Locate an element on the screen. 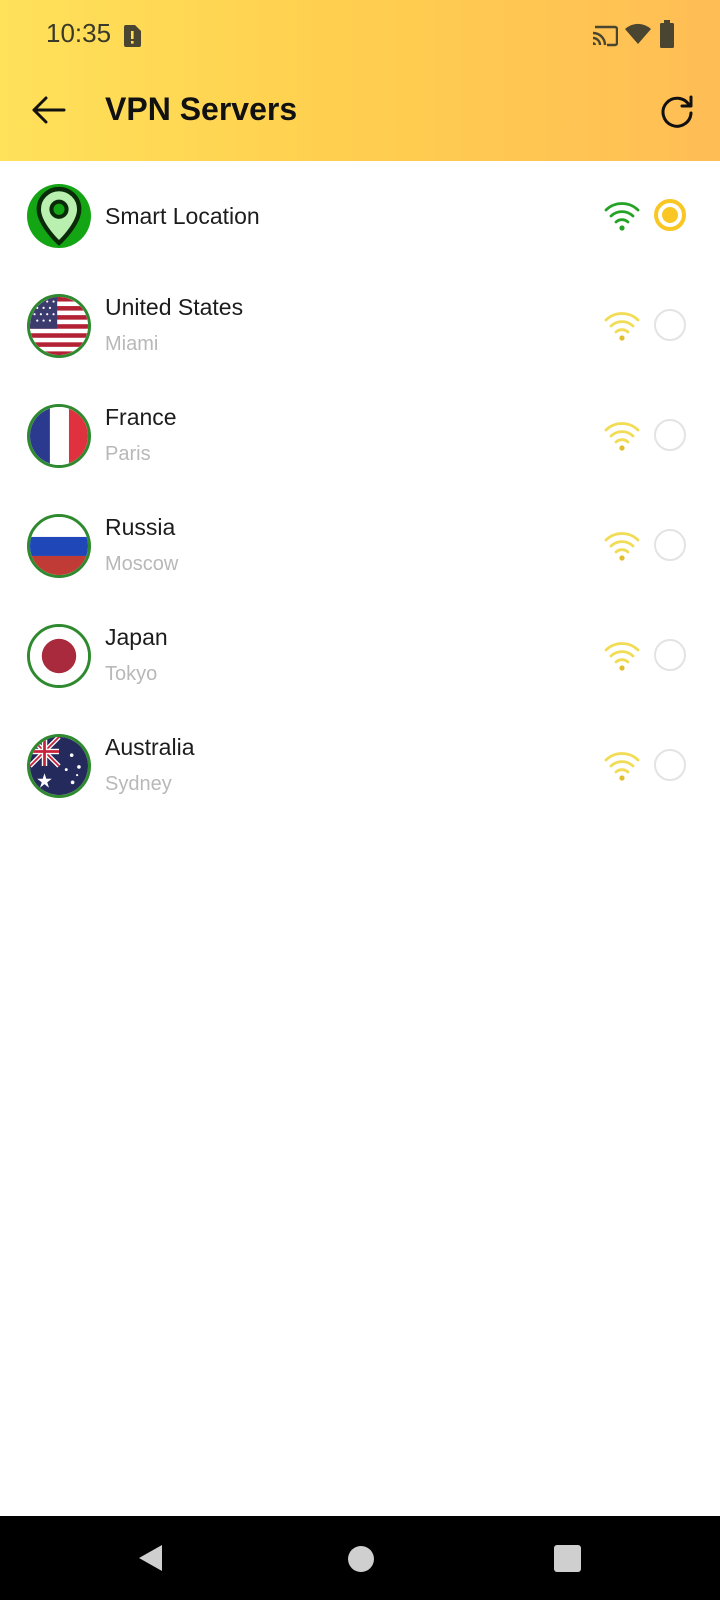  server-row-japan: Japan Tokyo is located at coordinates (360, 656).